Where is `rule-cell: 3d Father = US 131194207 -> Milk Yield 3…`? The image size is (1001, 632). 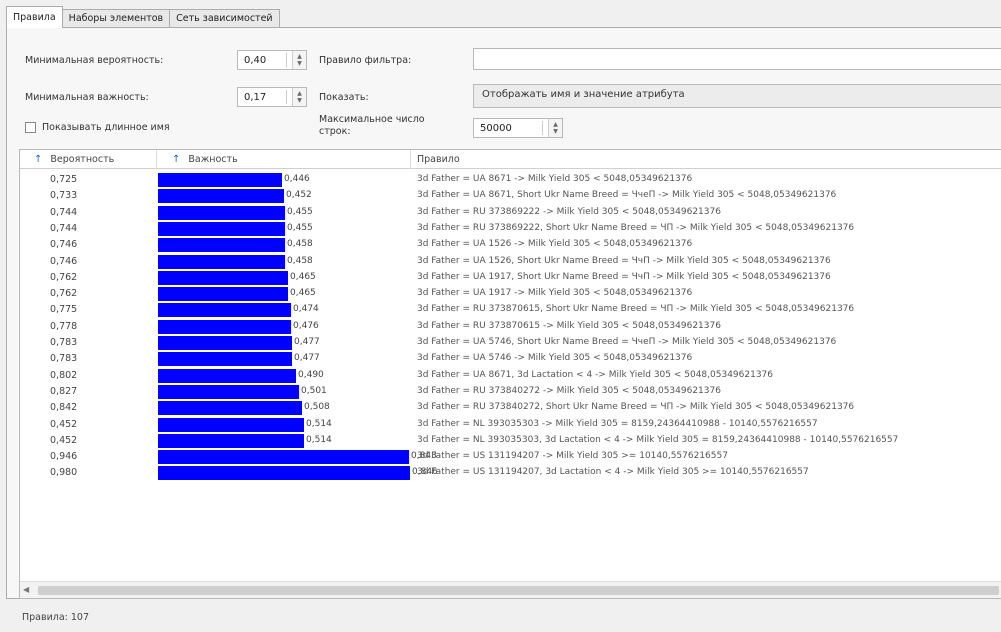
rule-cell: 3d Father = US 131194207 -> Milk Yield 3… is located at coordinates (572, 456).